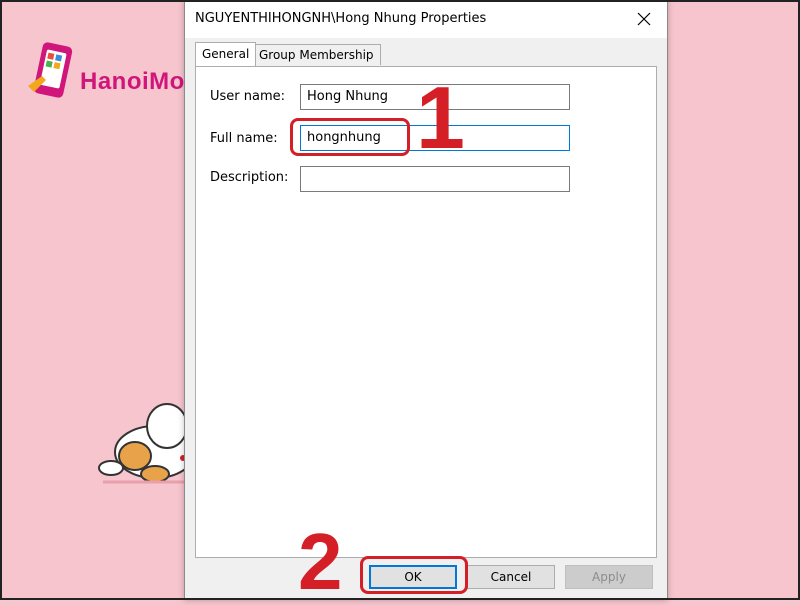 The width and height of the screenshot is (800, 606). I want to click on description-field, so click(435, 179).